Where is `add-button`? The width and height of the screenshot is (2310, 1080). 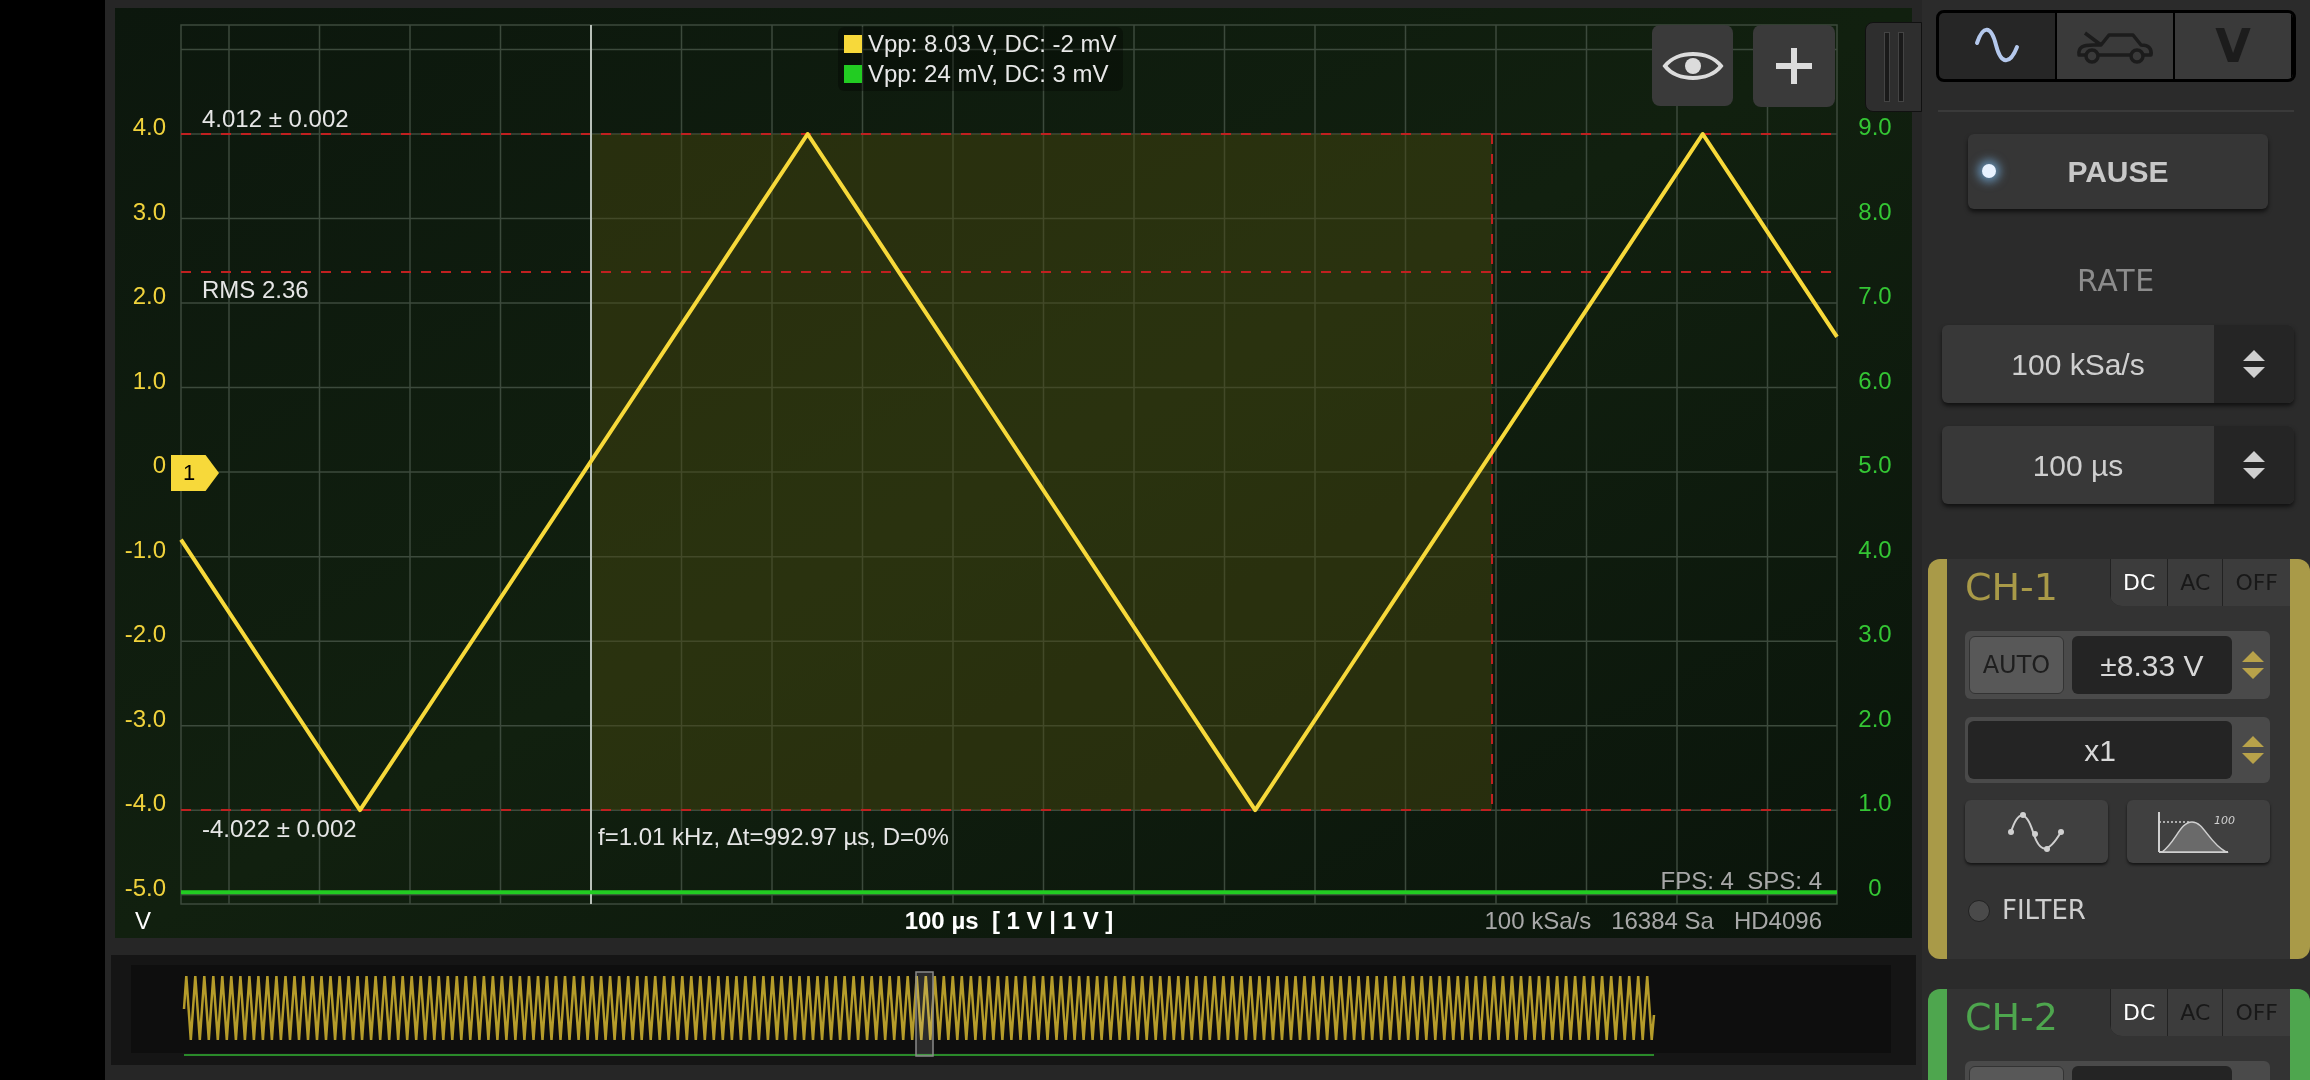
add-button is located at coordinates (1794, 66).